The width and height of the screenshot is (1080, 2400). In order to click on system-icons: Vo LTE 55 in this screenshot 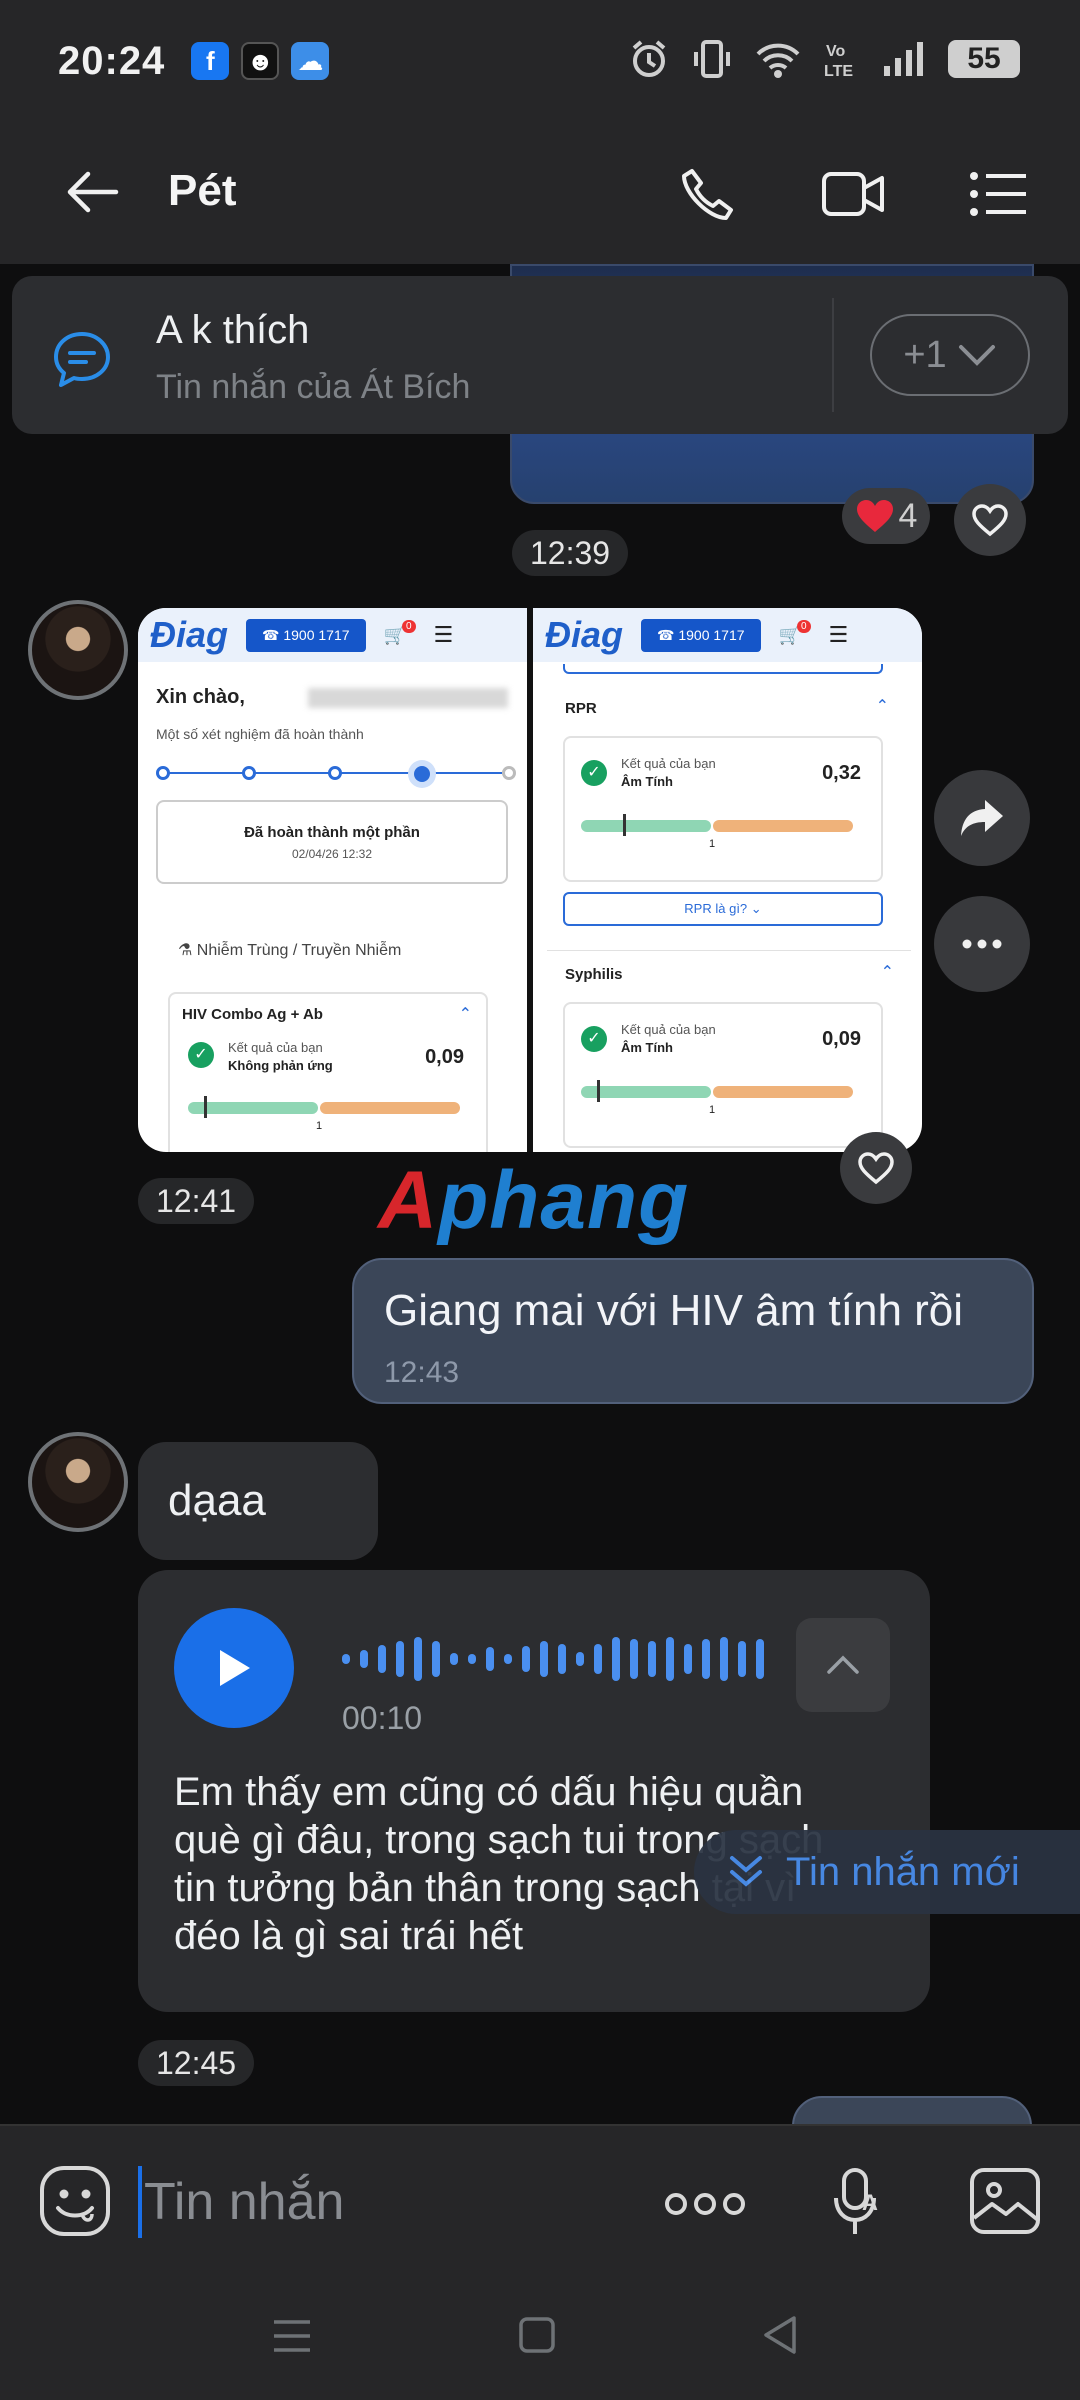, I will do `click(824, 59)`.